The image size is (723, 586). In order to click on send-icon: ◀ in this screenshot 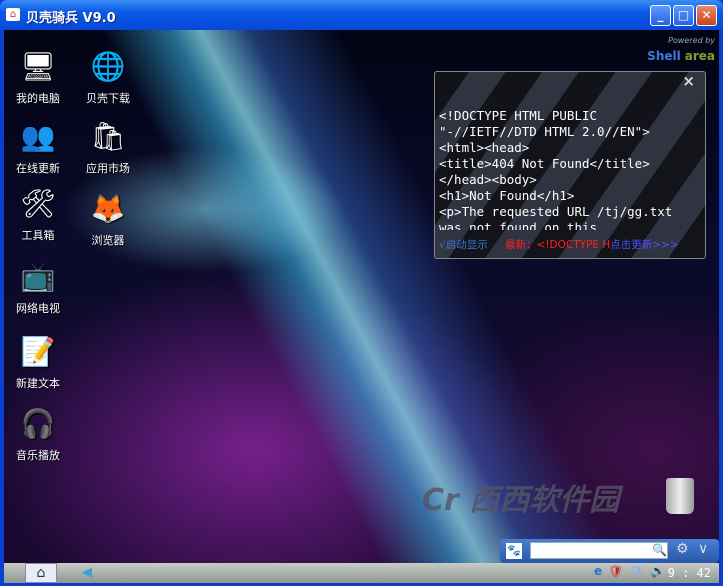, I will do `click(87, 572)`.